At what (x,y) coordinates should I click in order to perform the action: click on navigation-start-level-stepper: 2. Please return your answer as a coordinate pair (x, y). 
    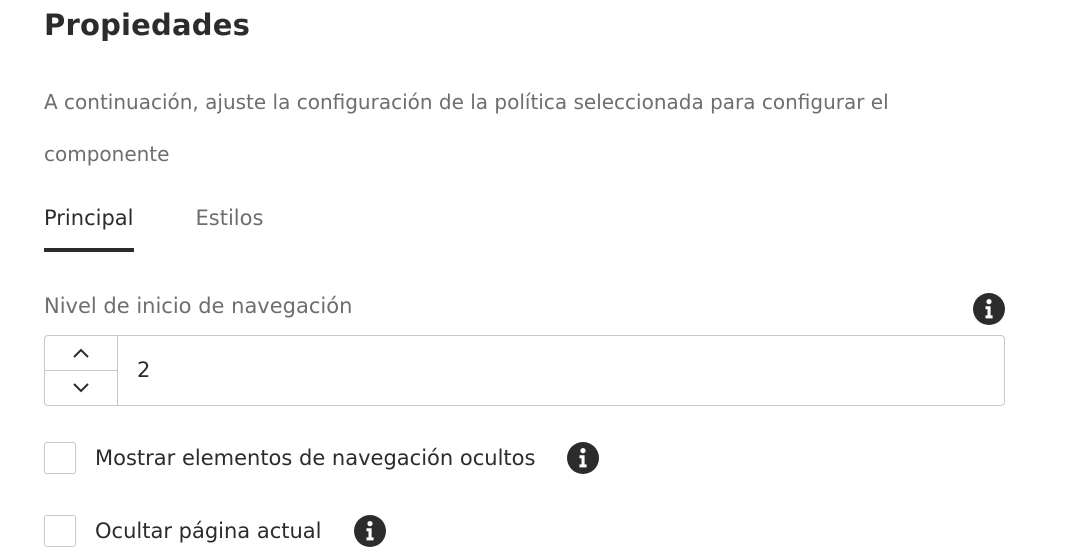
    Looking at the image, I should click on (524, 370).